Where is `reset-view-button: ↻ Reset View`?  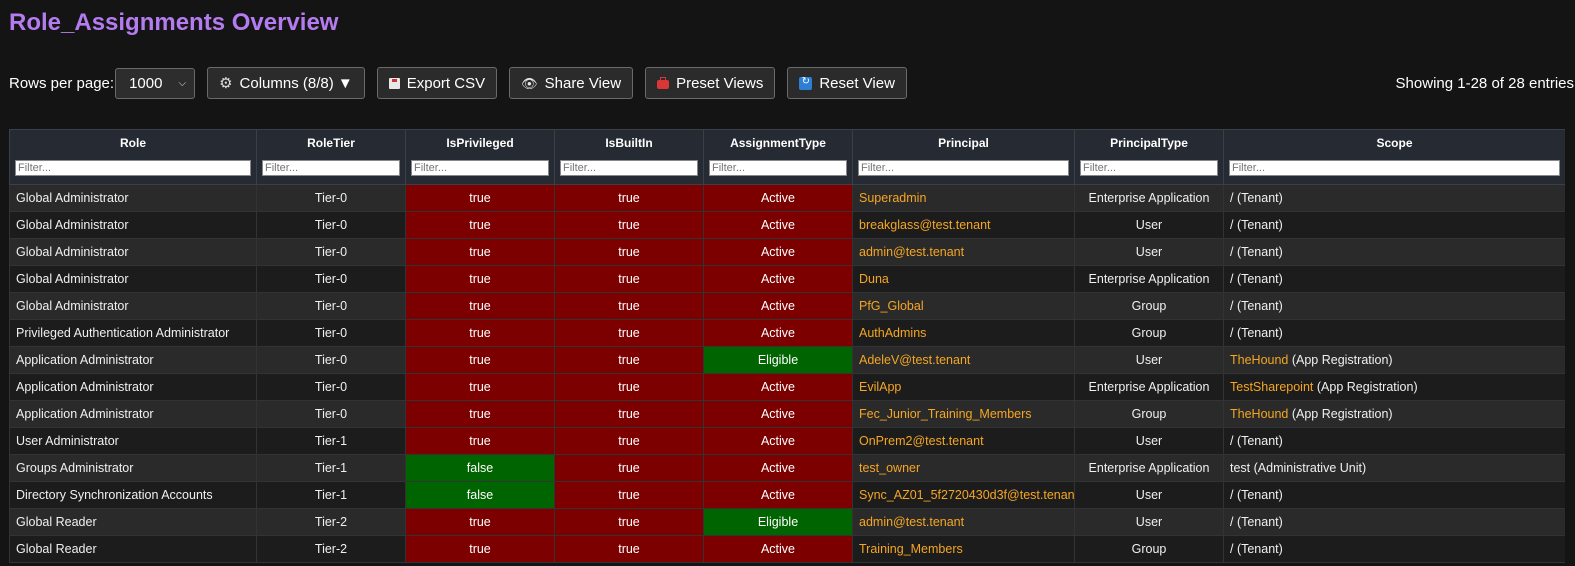
reset-view-button: ↻ Reset View is located at coordinates (847, 83).